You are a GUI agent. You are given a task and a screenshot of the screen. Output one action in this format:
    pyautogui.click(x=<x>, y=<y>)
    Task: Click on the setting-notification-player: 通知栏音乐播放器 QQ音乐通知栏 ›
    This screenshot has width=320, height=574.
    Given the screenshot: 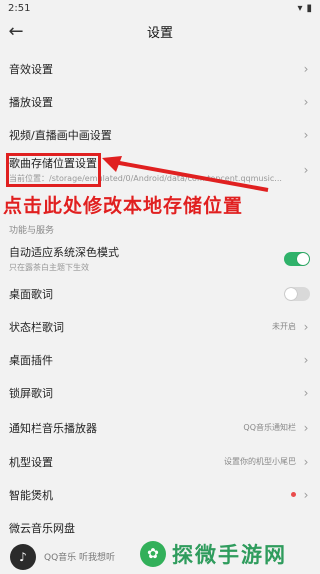 What is the action you would take?
    pyautogui.click(x=160, y=427)
    